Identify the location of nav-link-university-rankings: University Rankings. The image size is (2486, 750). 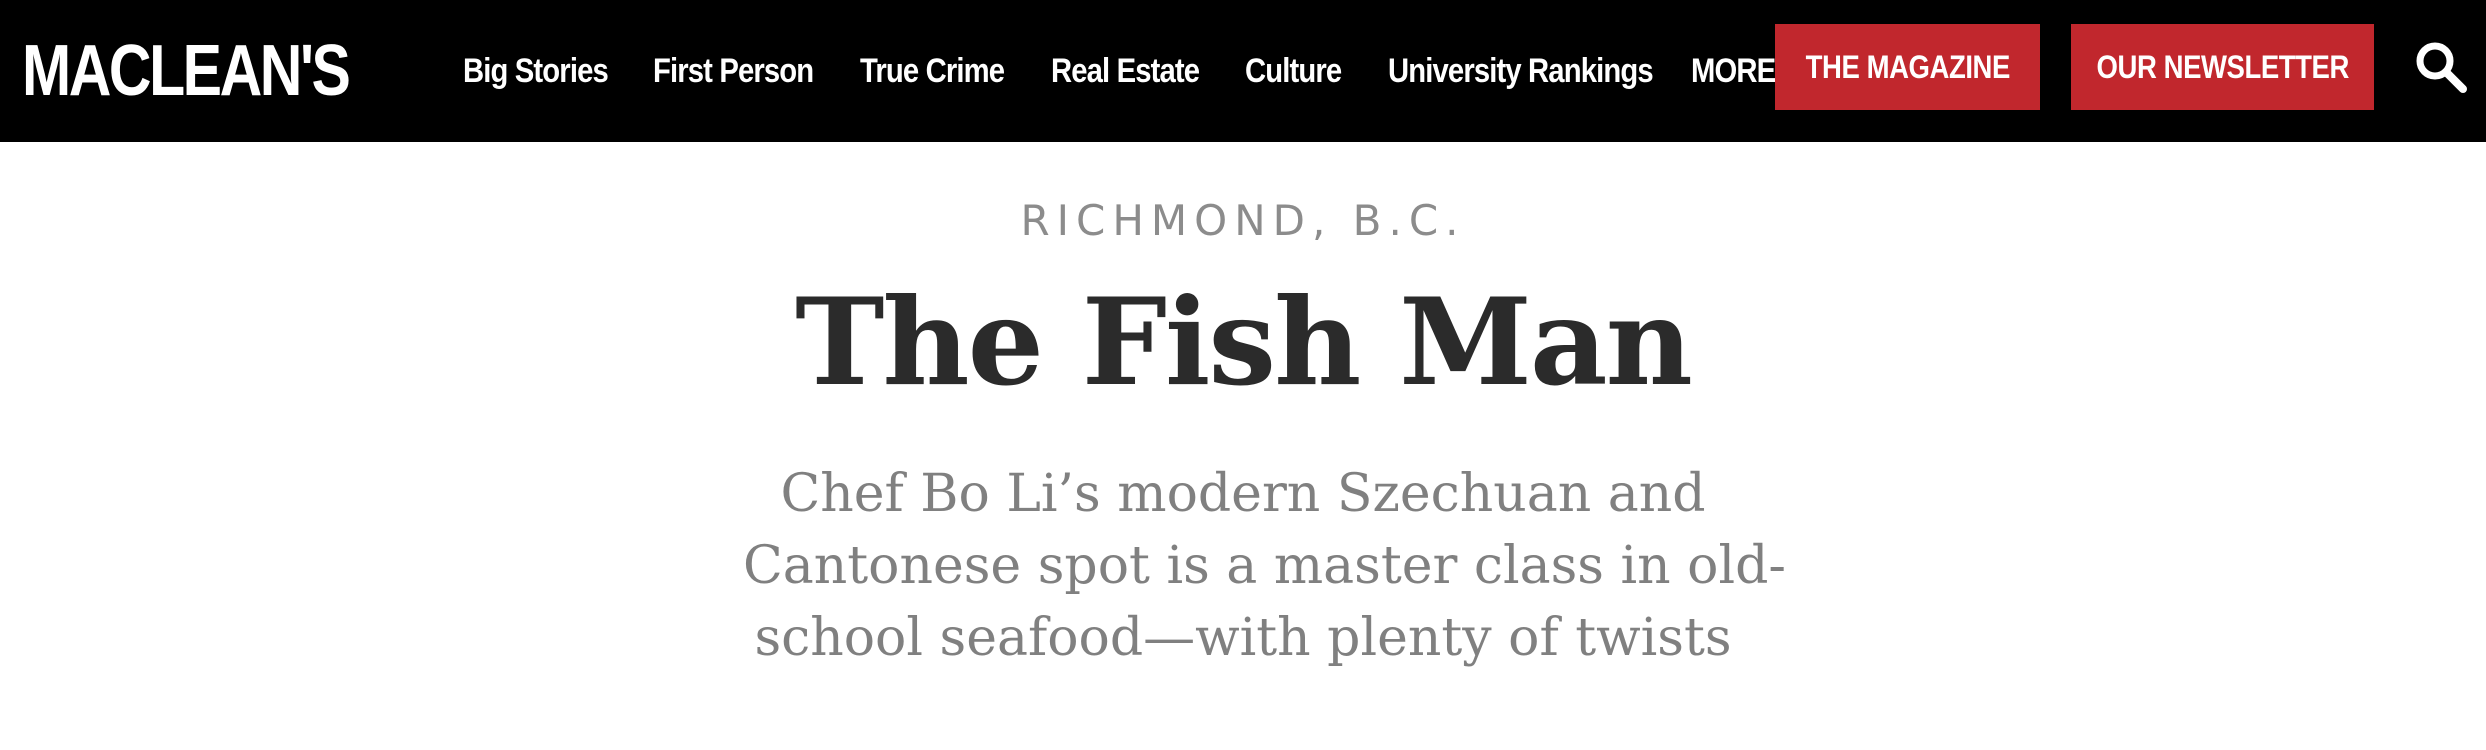
(1521, 71).